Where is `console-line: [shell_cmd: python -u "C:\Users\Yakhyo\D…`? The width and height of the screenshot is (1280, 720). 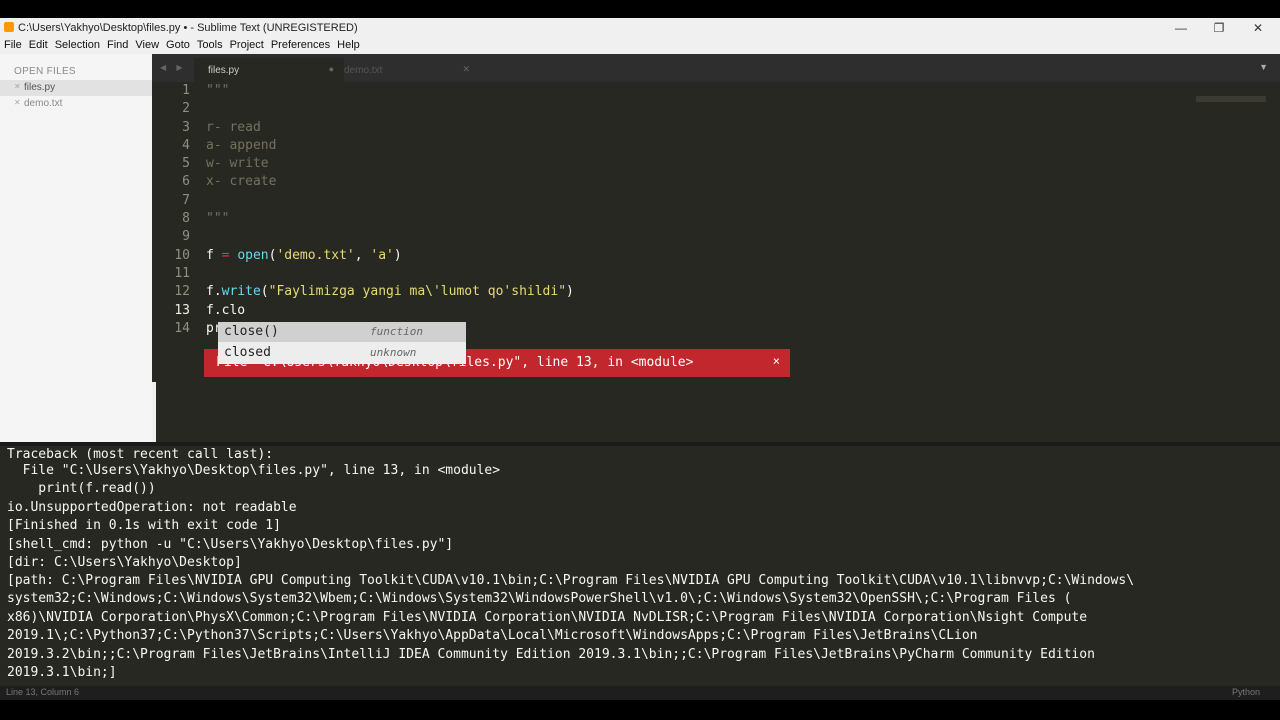
console-line: [shell_cmd: python -u "C:\Users\Yakhyo\D… is located at coordinates (230, 544).